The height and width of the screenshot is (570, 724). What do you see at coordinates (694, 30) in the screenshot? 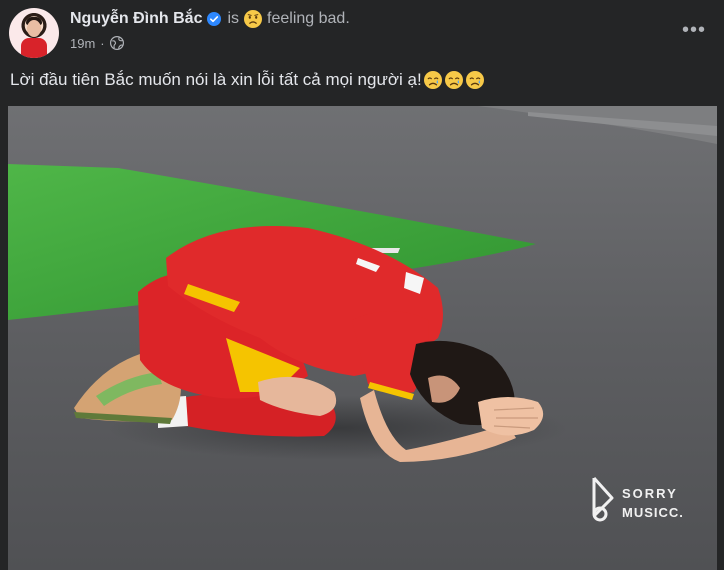
I see `more-options-button: •••` at bounding box center [694, 30].